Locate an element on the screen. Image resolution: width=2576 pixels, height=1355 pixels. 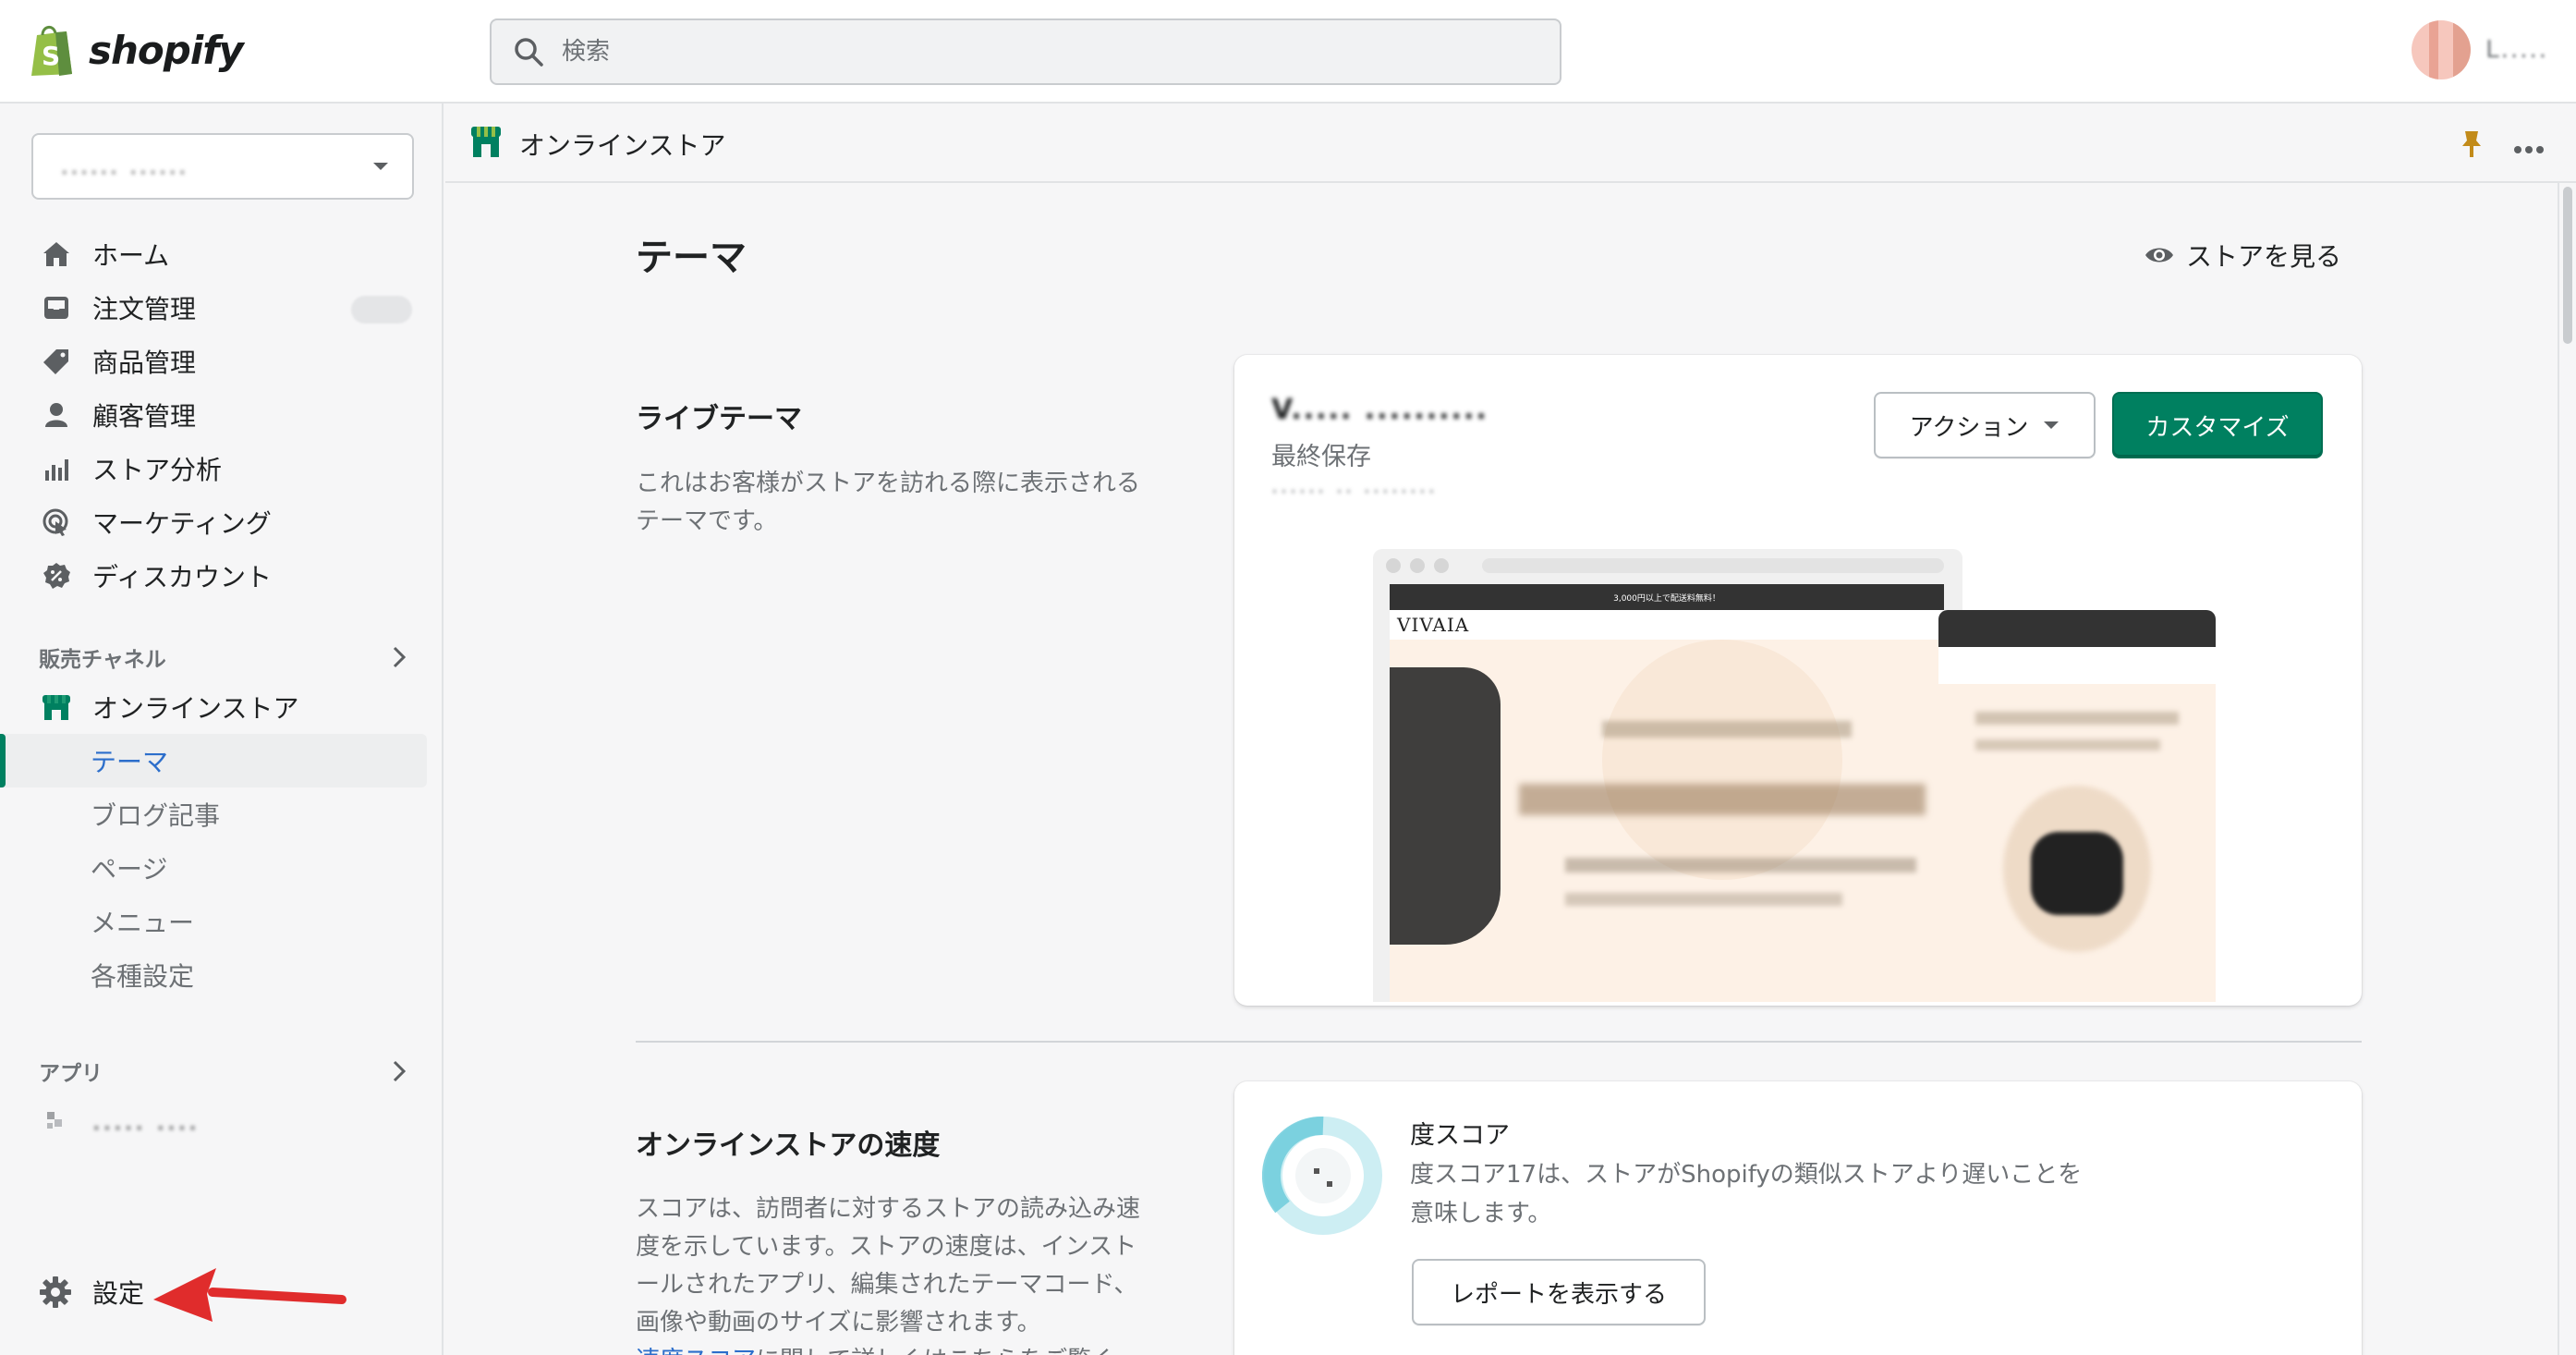
scrollbar-thumb is located at coordinates (2567, 265).